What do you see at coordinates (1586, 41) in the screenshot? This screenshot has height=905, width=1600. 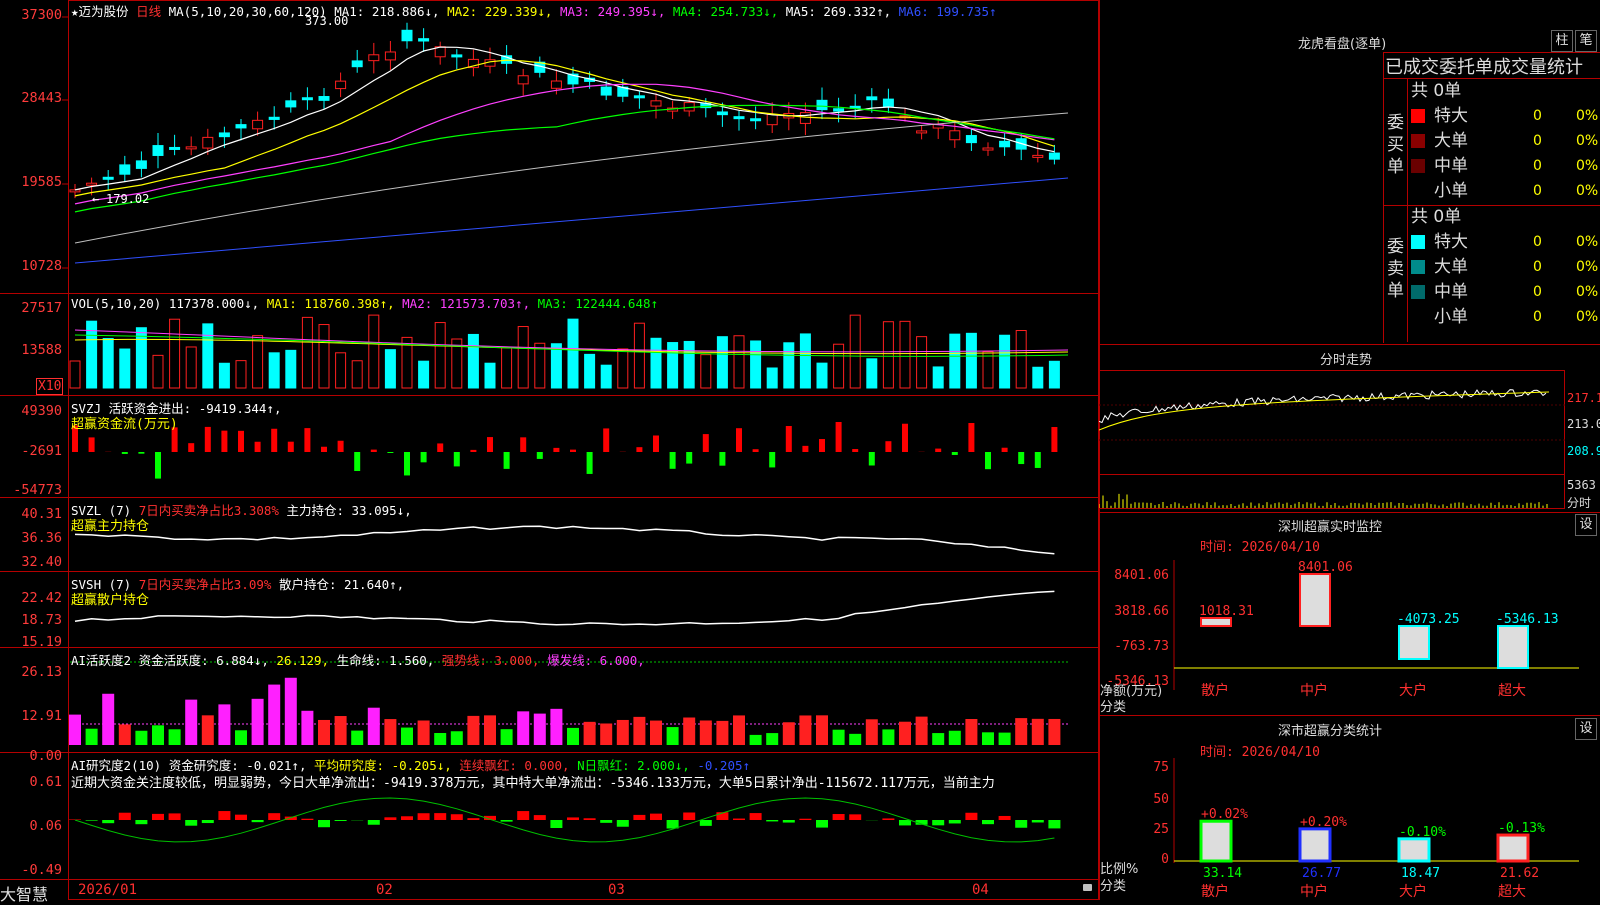 I see `tick-mode-button: 笔` at bounding box center [1586, 41].